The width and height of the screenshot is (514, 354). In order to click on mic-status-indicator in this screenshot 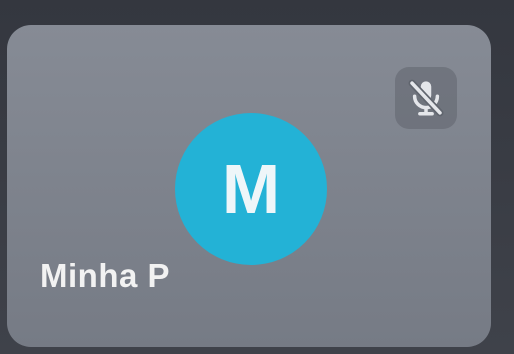, I will do `click(426, 98)`.